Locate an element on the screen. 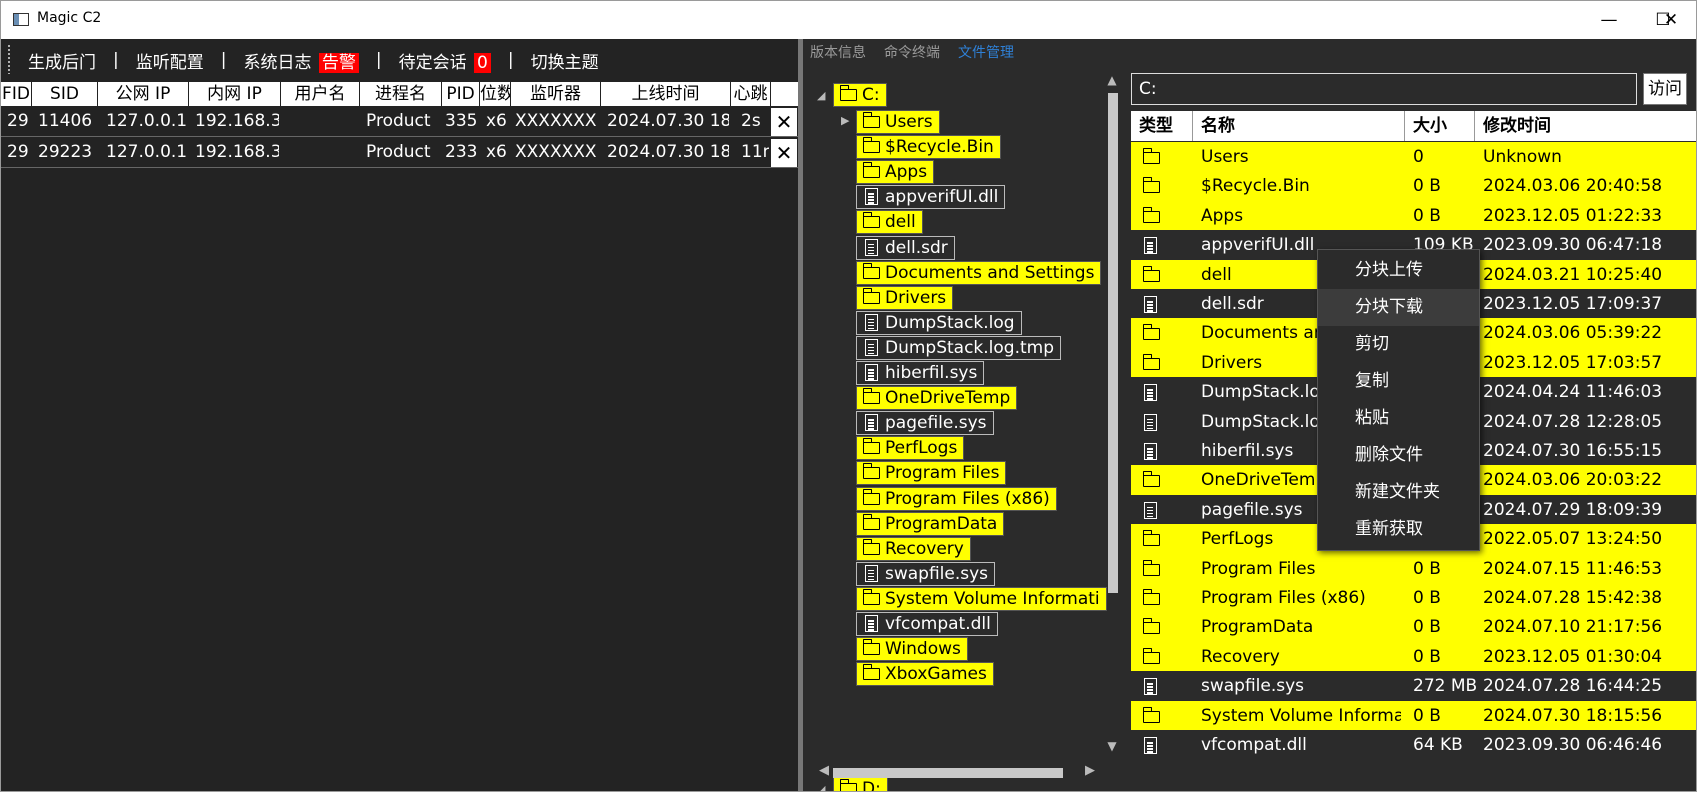 This screenshot has height=792, width=1697. menu-pending-sessions: 待定会话 0 is located at coordinates (445, 60).